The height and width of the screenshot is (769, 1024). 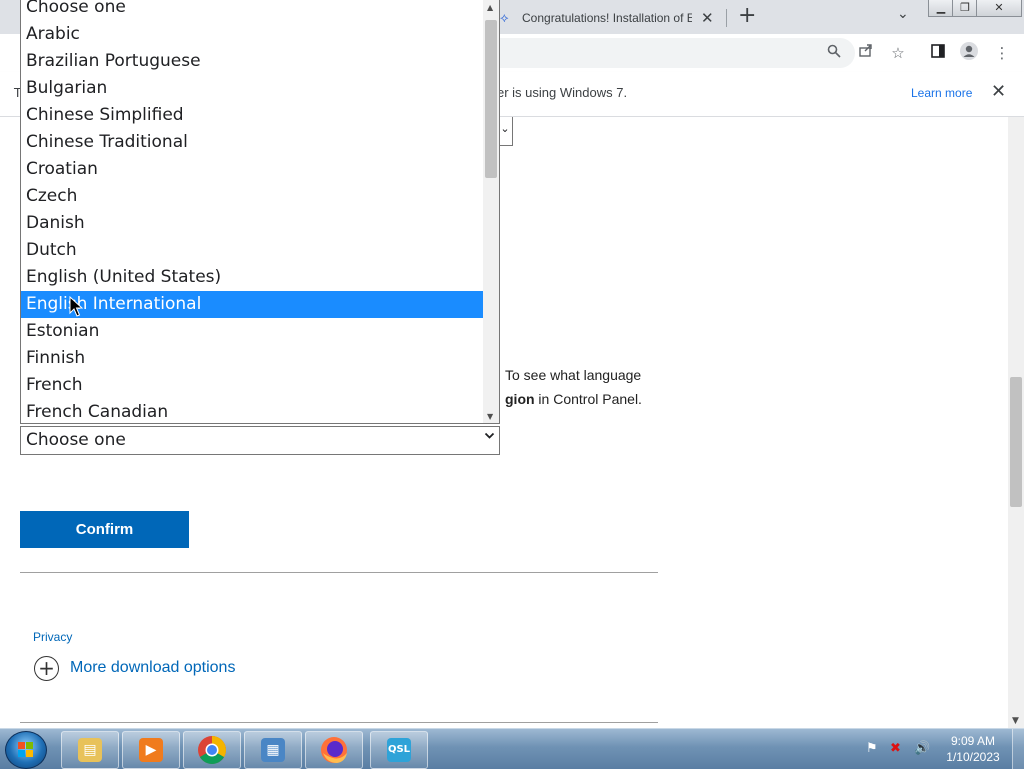 What do you see at coordinates (252, 411) in the screenshot?
I see `dropdown-option: French Canadian` at bounding box center [252, 411].